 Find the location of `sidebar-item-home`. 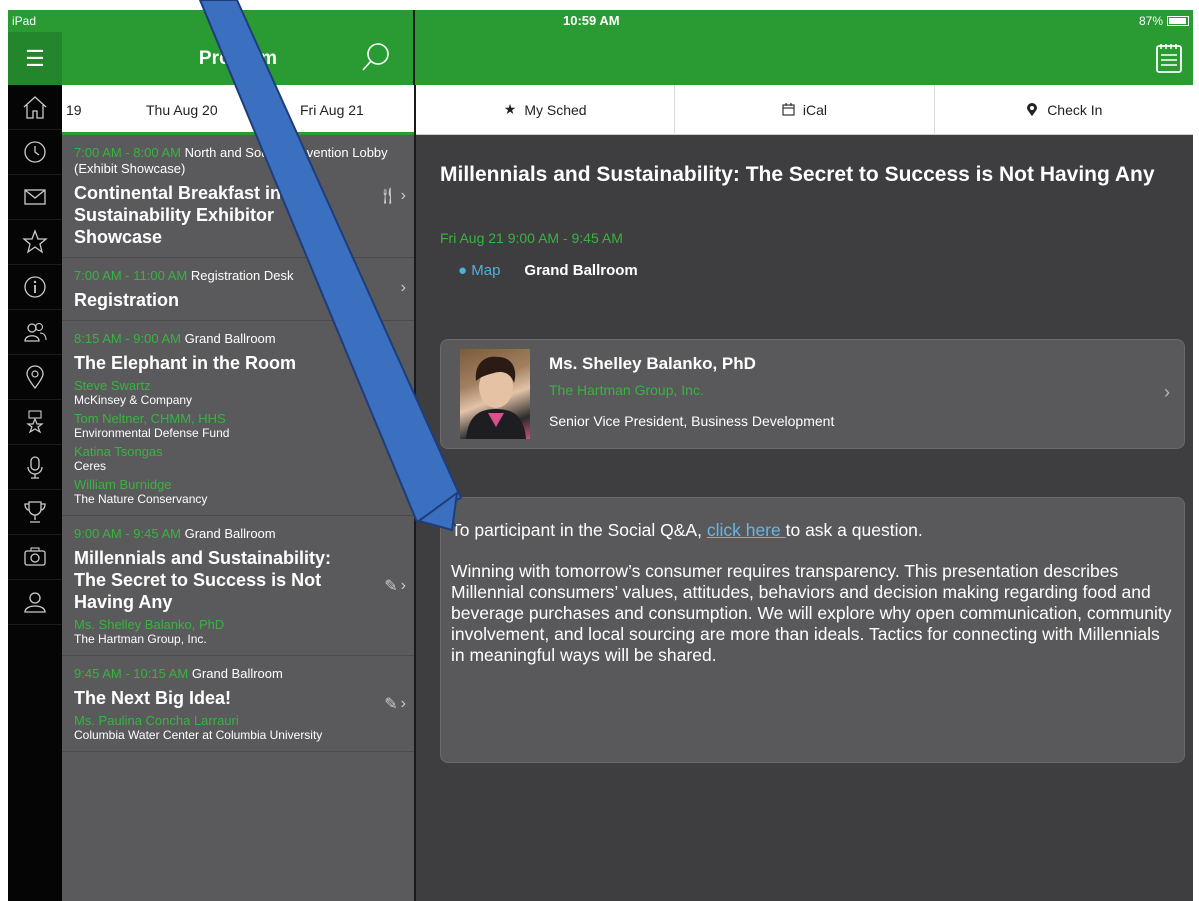

sidebar-item-home is located at coordinates (35, 107).